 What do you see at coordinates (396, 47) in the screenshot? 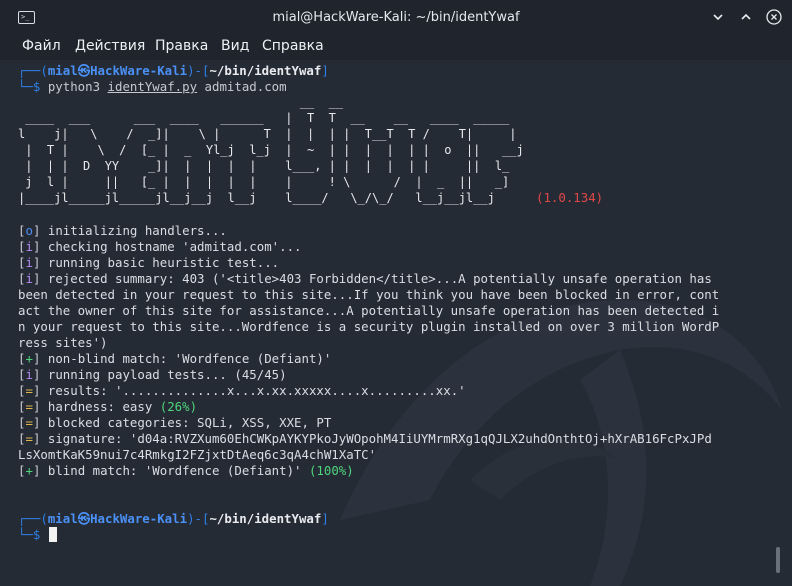
I see `menu-bar: Файл Действия Правка Вид Справка` at bounding box center [396, 47].